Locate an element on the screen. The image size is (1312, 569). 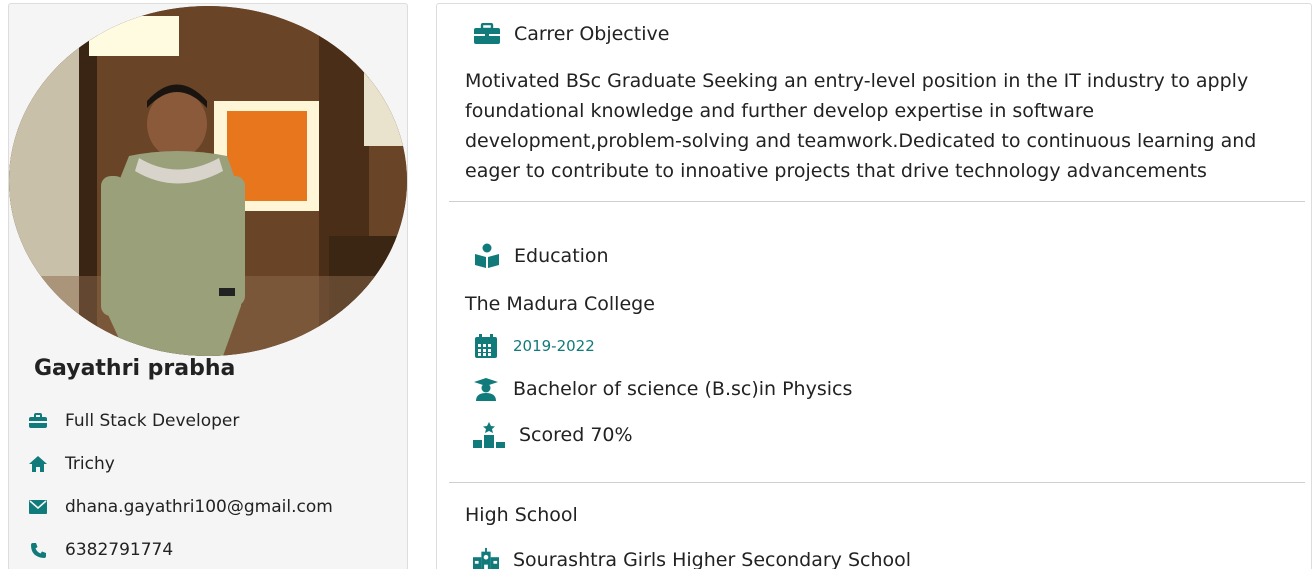
profile-location-text: Trichy is located at coordinates (90, 464).